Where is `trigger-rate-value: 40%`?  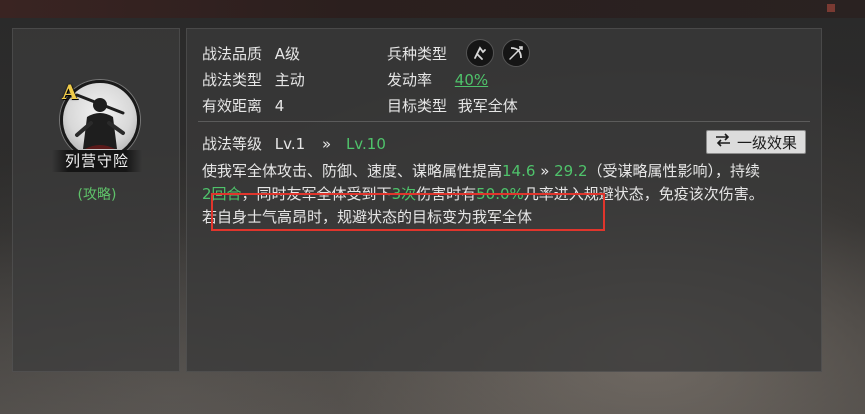
trigger-rate-value: 40% is located at coordinates (471, 80).